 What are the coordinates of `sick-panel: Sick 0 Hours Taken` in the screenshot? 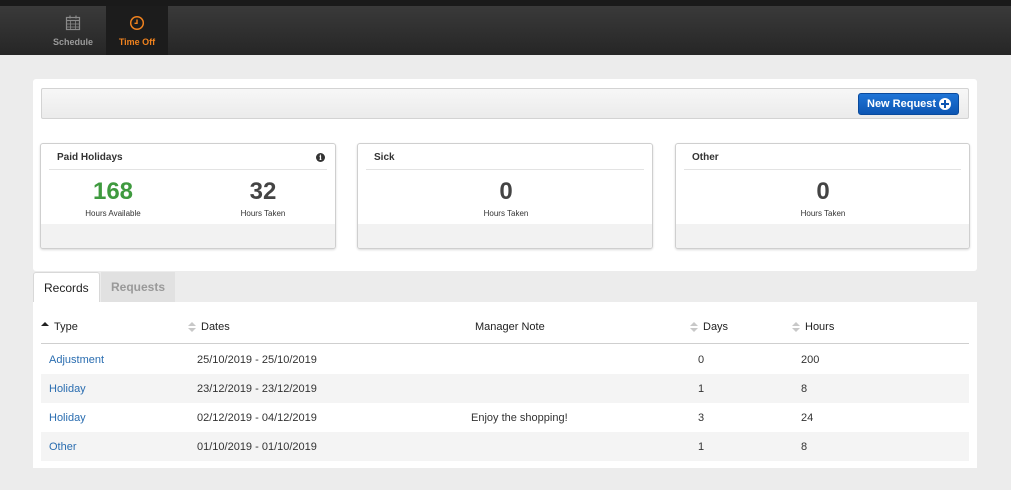 It's located at (505, 196).